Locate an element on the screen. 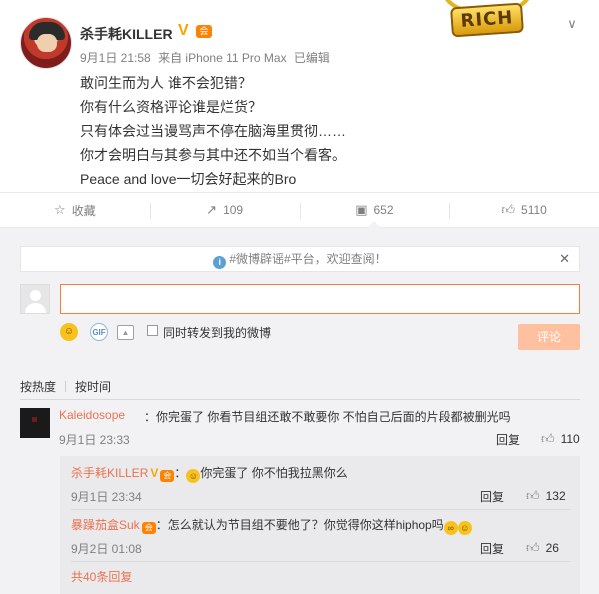 This screenshot has width=599, height=594. comment-icon: ▣ is located at coordinates (361, 209).